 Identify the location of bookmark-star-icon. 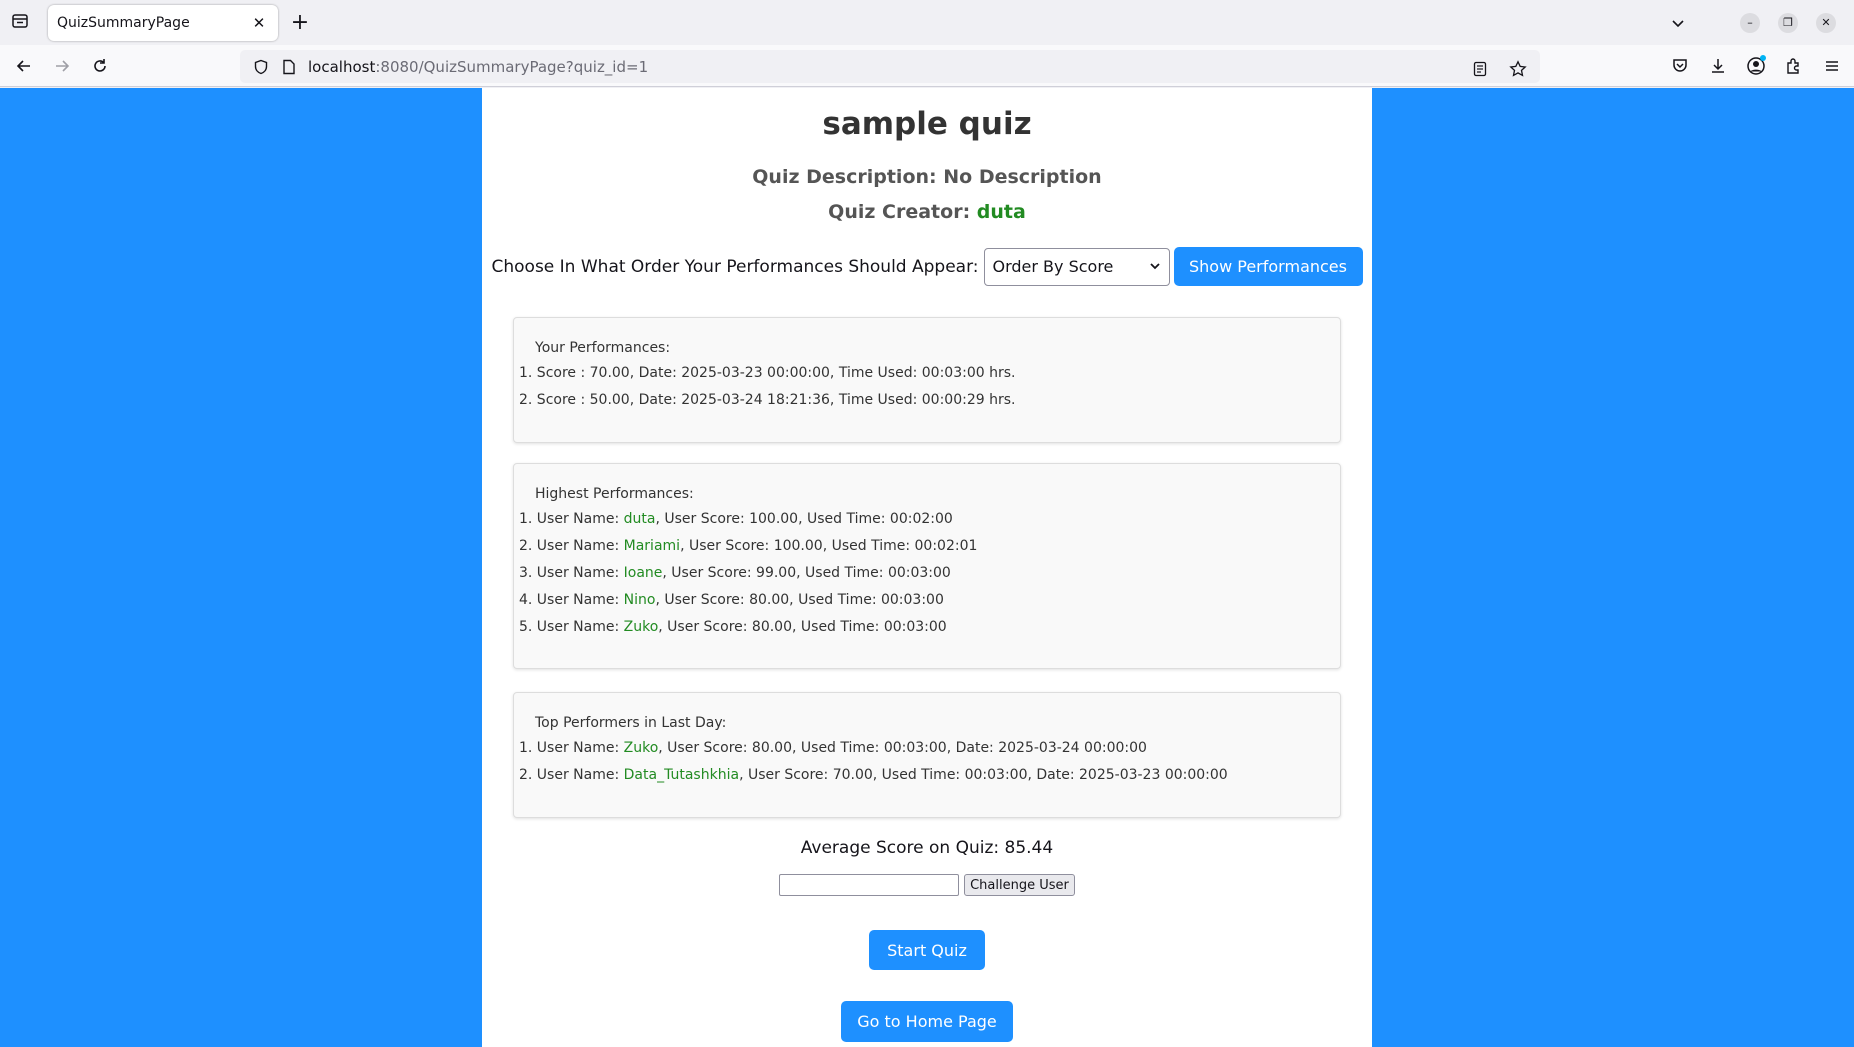
(1518, 69).